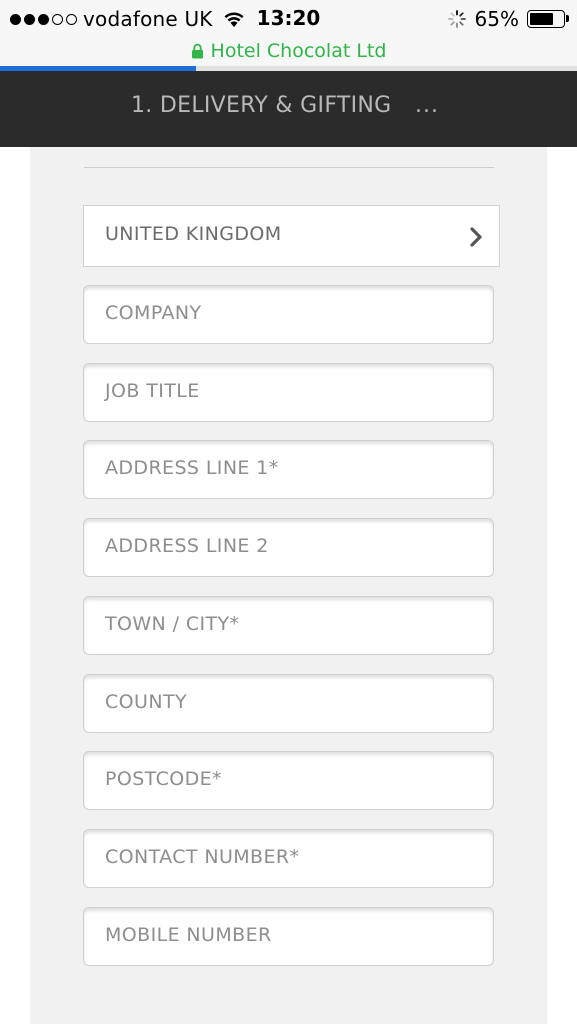 Image resolution: width=577 pixels, height=1024 pixels. What do you see at coordinates (288, 625) in the screenshot?
I see `town-city-field: TOWN / CITY*` at bounding box center [288, 625].